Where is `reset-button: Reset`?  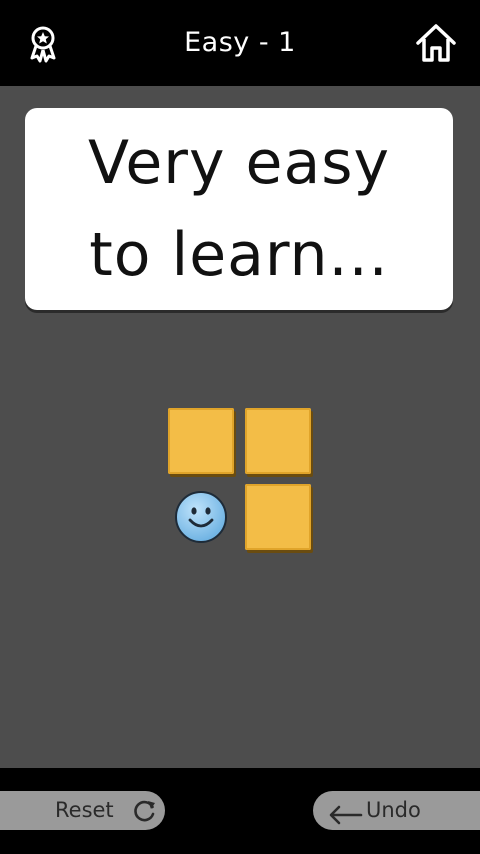
reset-button: Reset is located at coordinates (82, 810).